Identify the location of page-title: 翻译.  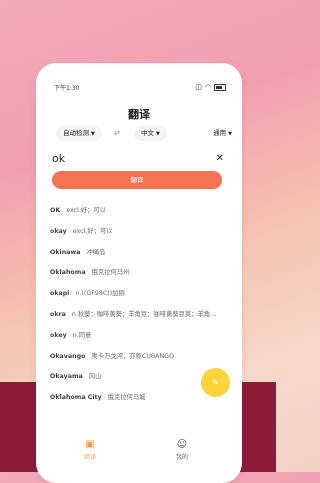
(139, 114).